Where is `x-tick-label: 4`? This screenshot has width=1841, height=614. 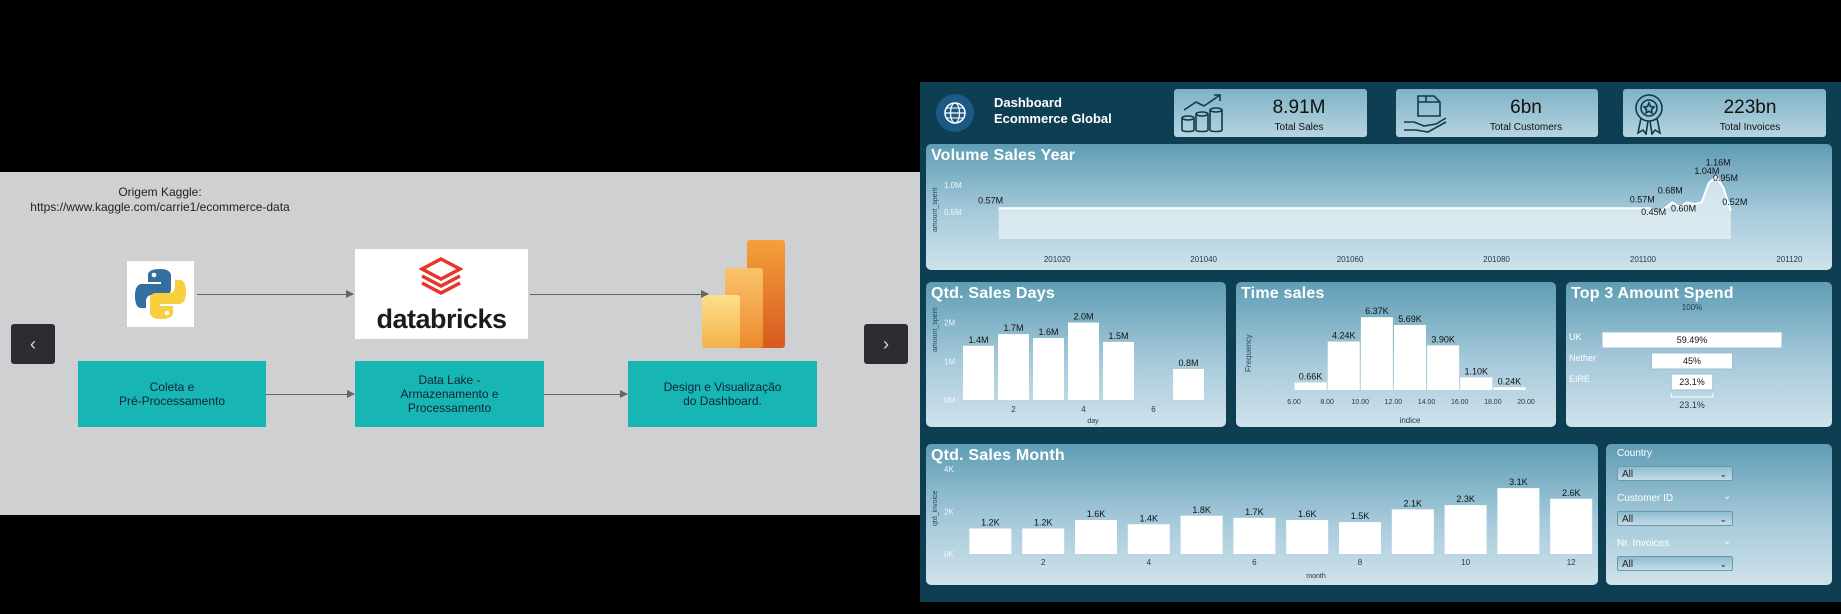
x-tick-label: 4 is located at coordinates (1149, 562).